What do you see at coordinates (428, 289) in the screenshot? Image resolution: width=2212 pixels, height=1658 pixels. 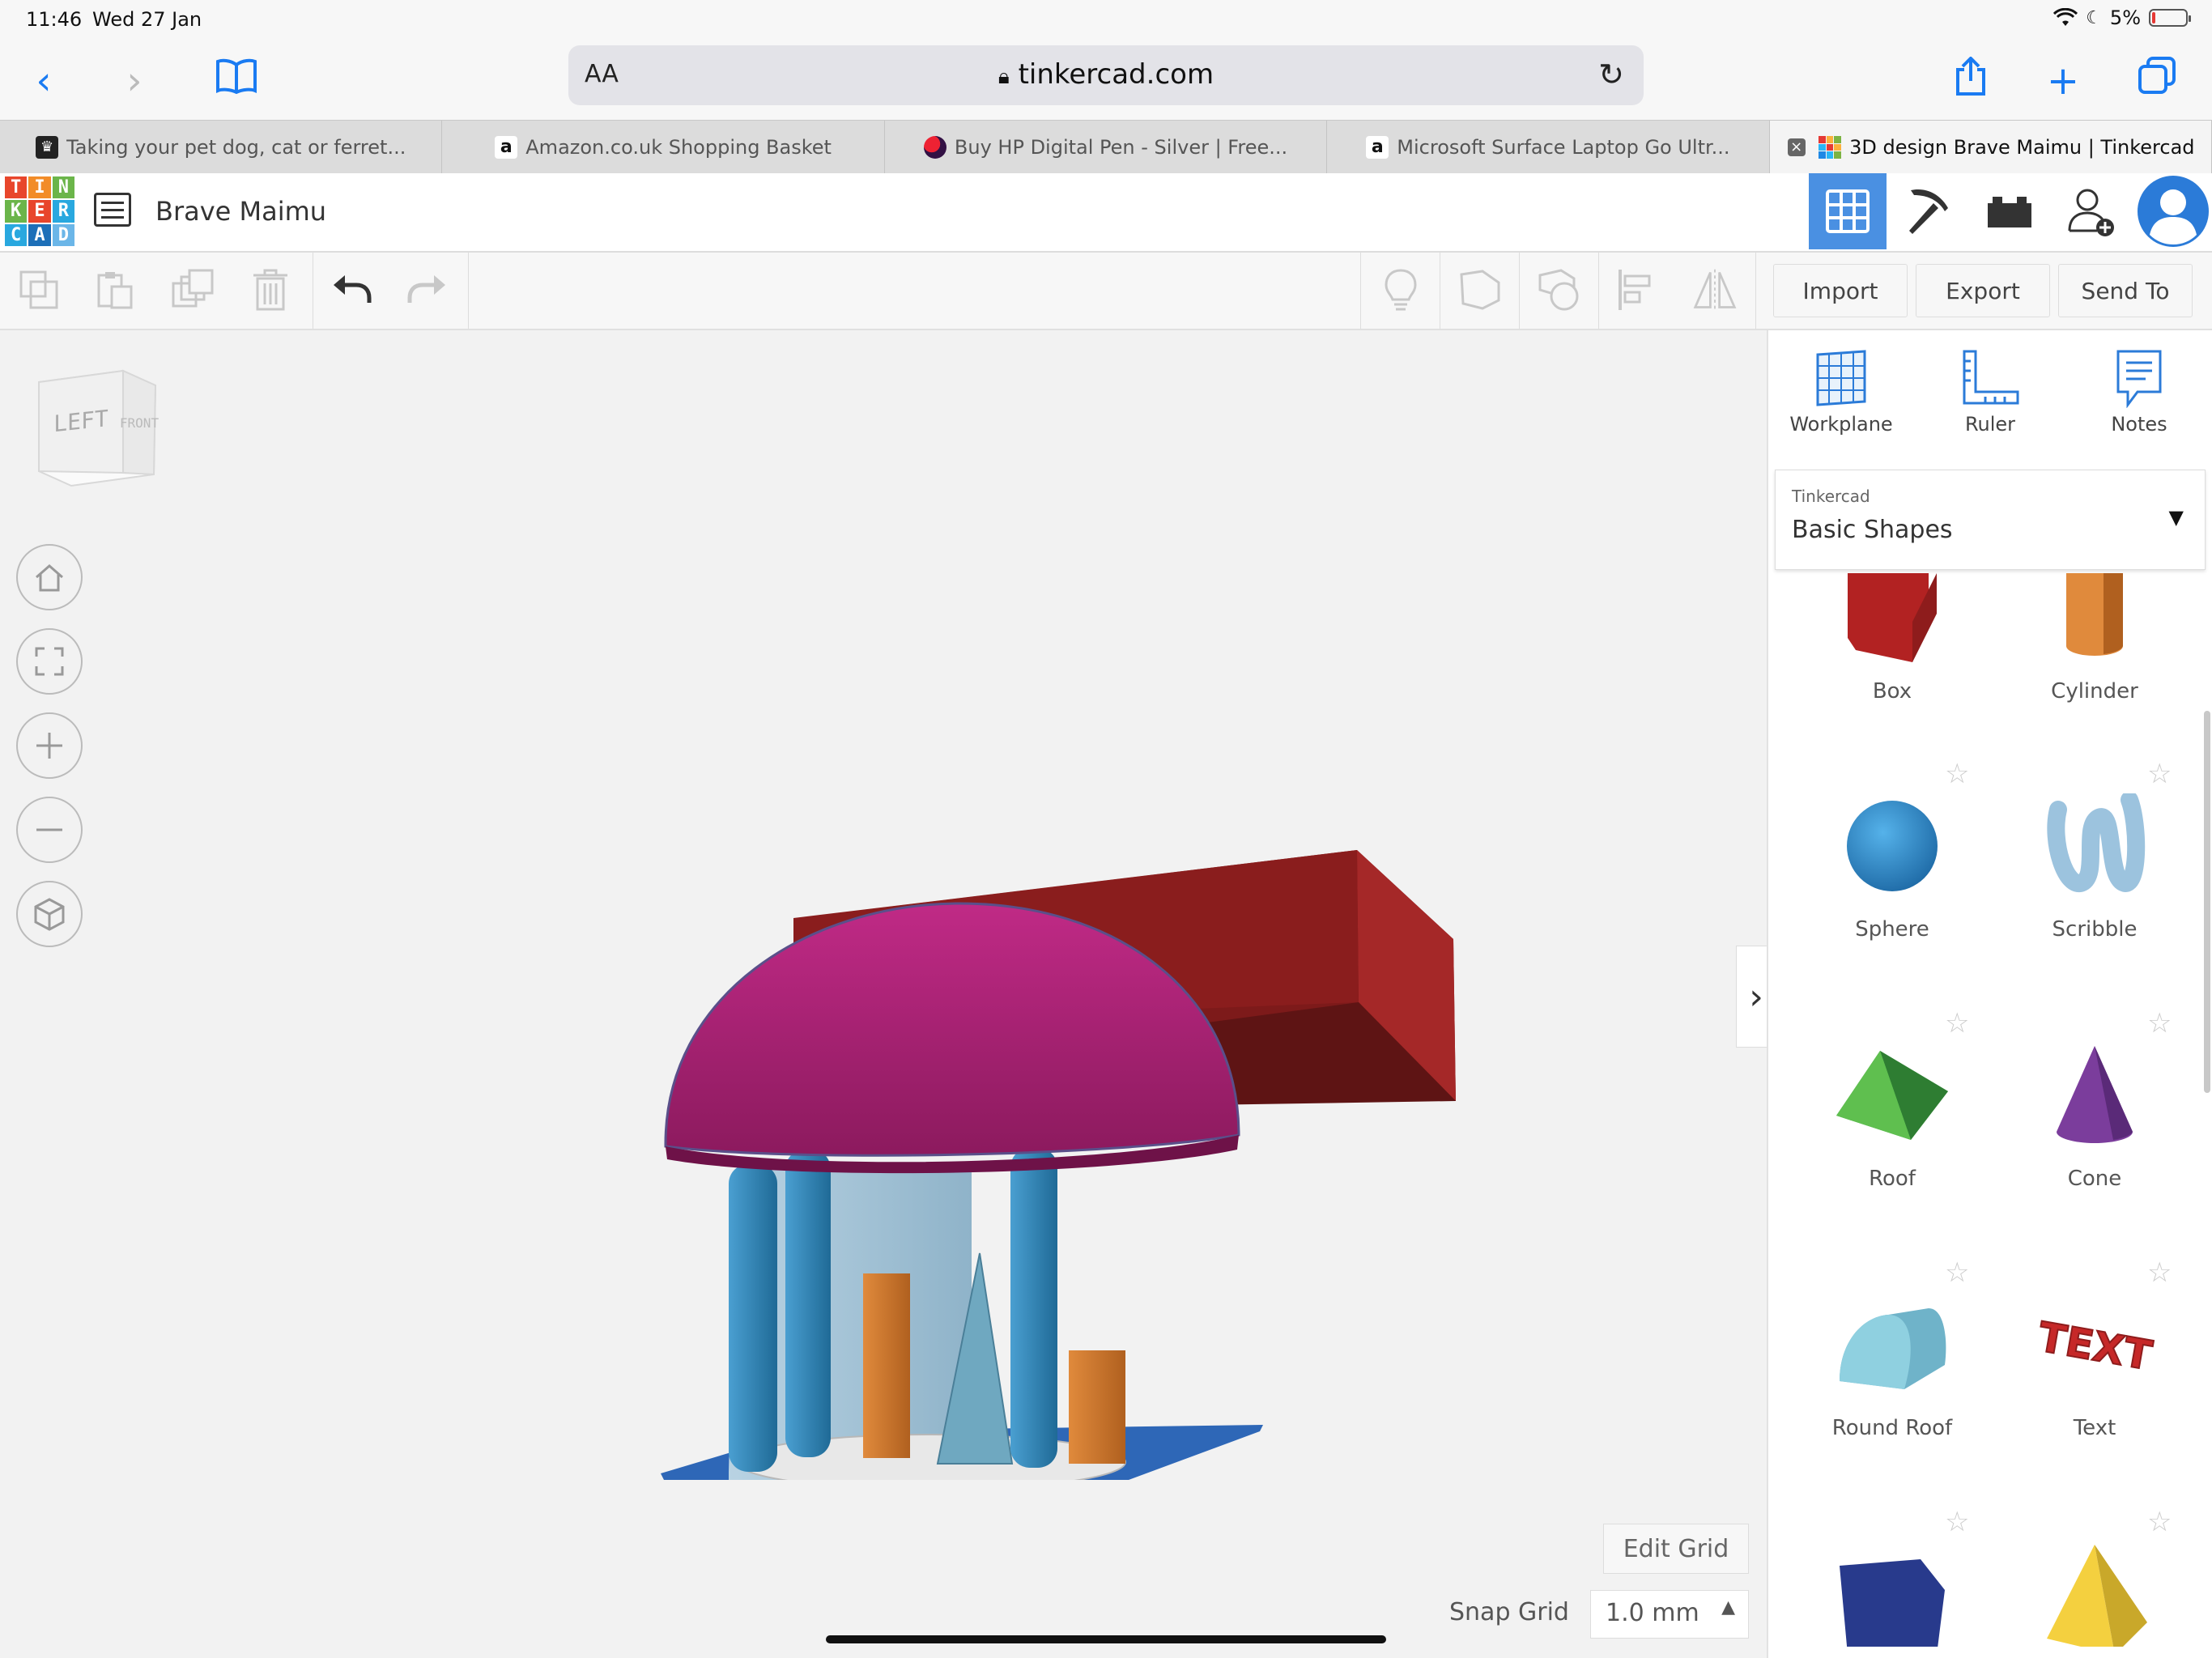 I see `redo-icon` at bounding box center [428, 289].